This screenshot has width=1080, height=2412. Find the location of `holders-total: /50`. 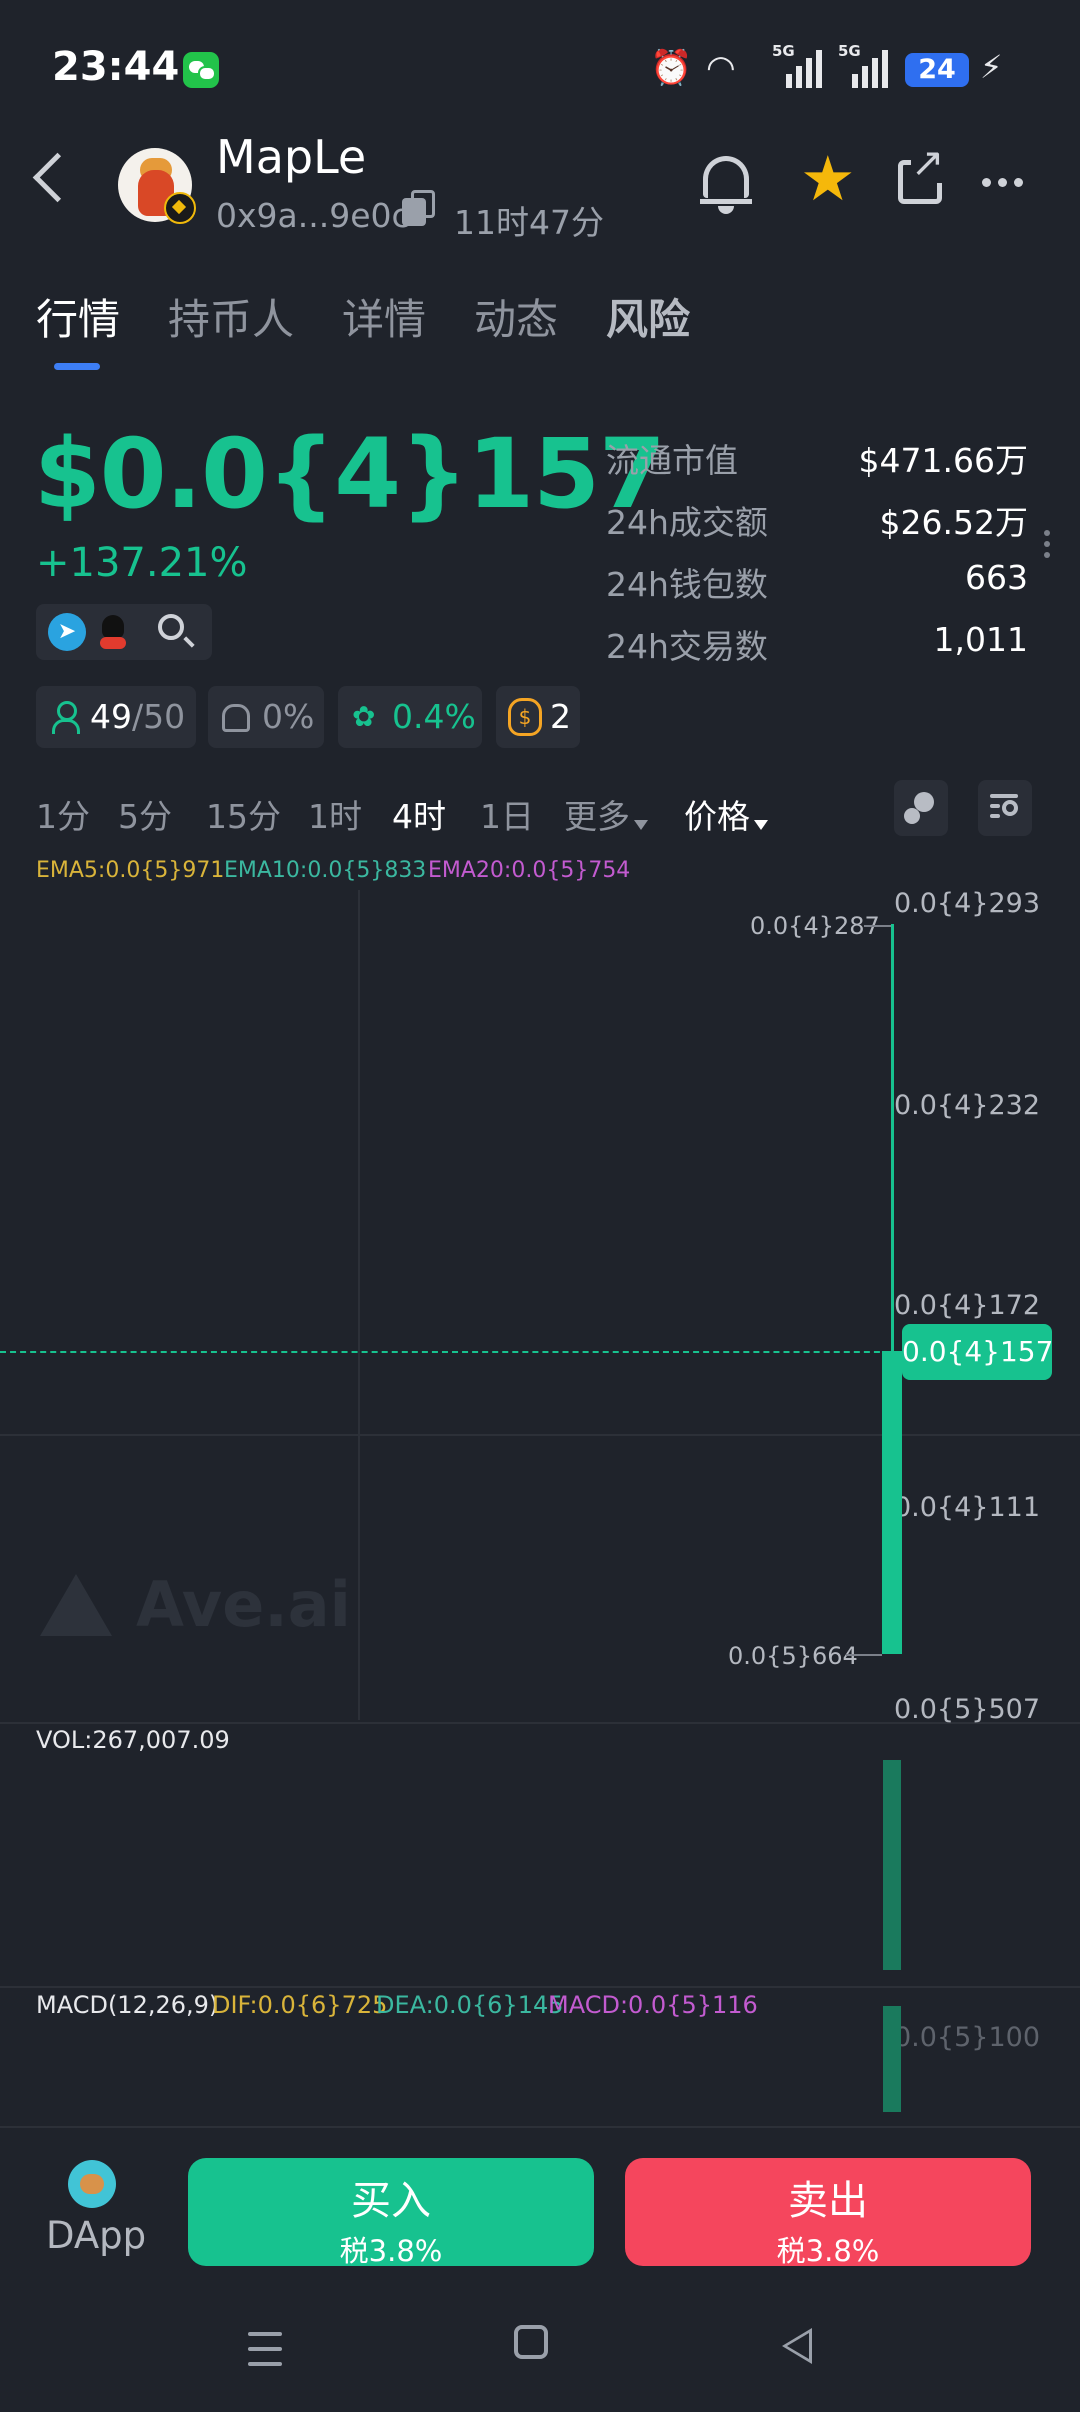

holders-total: /50 is located at coordinates (159, 716).